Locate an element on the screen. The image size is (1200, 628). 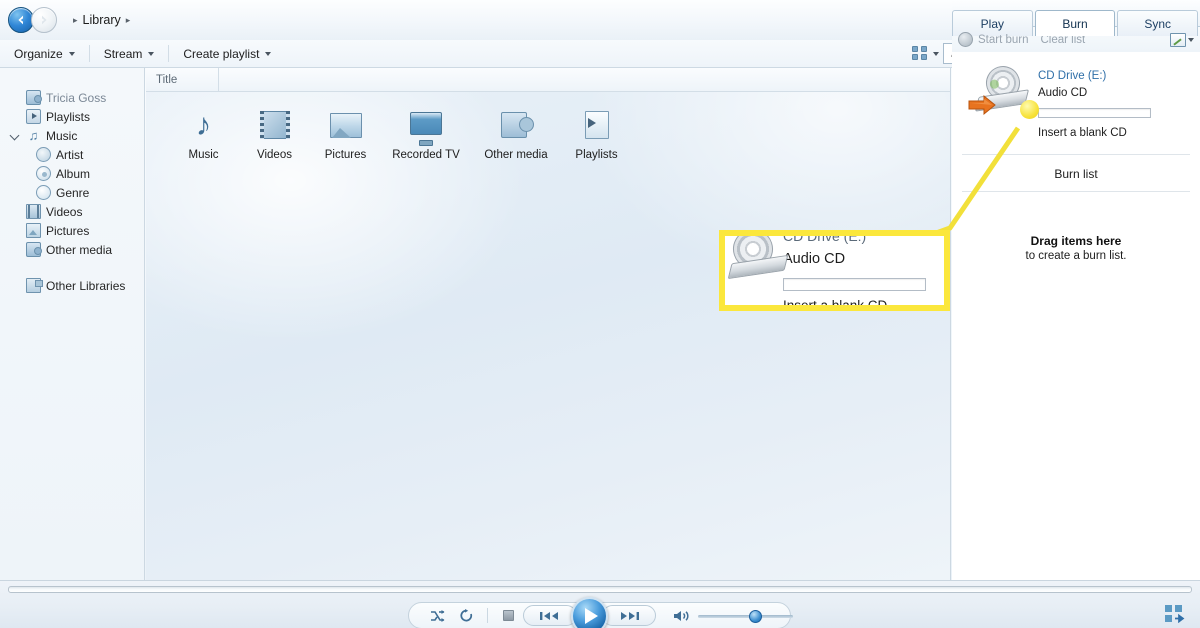
sidebar-item-label: Artist is located at coordinates (70, 154).